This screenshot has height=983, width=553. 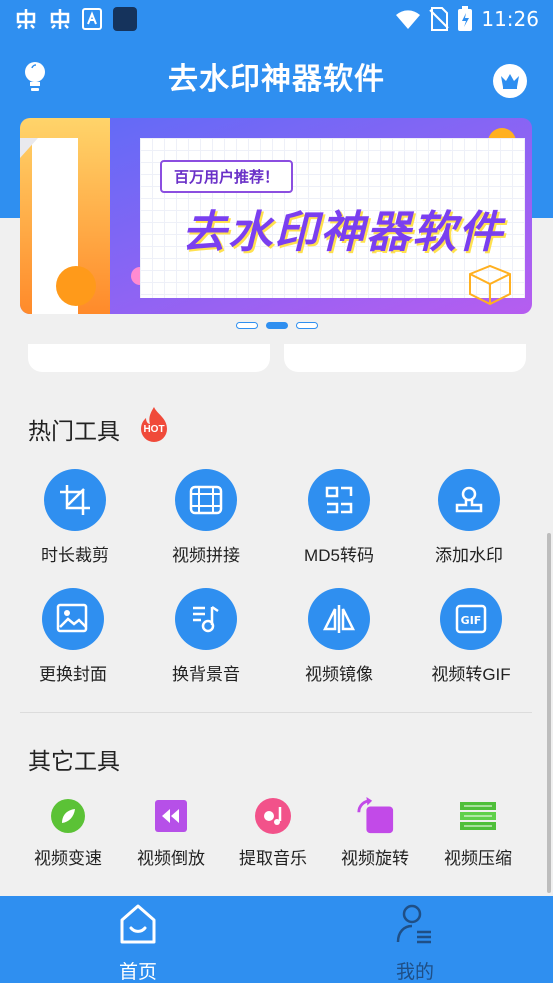 What do you see at coordinates (68, 816) in the screenshot?
I see `speed-icon` at bounding box center [68, 816].